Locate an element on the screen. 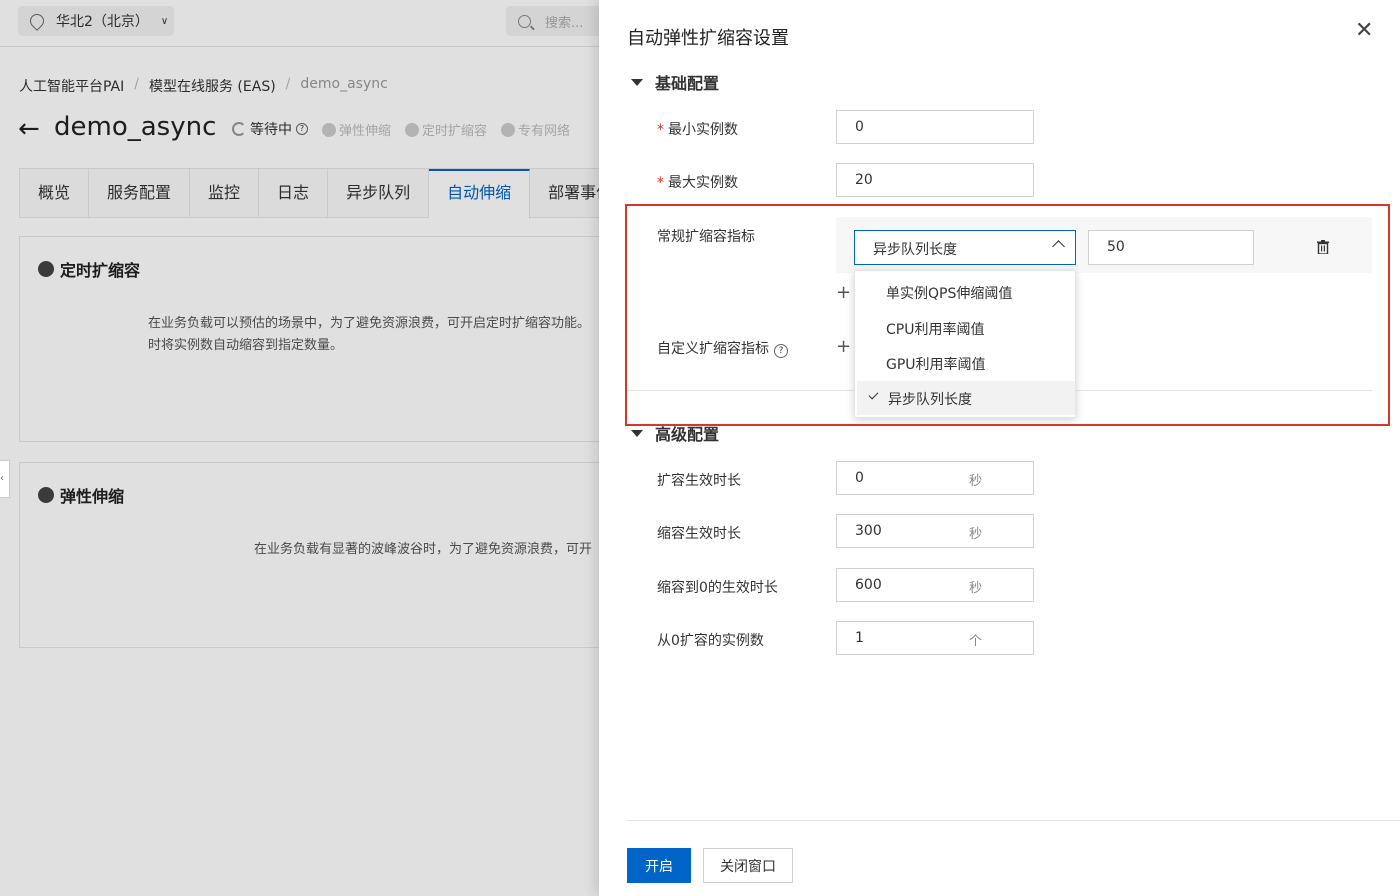 The width and height of the screenshot is (1400, 896). min-instances-label: * 最小实例数 is located at coordinates (697, 130).